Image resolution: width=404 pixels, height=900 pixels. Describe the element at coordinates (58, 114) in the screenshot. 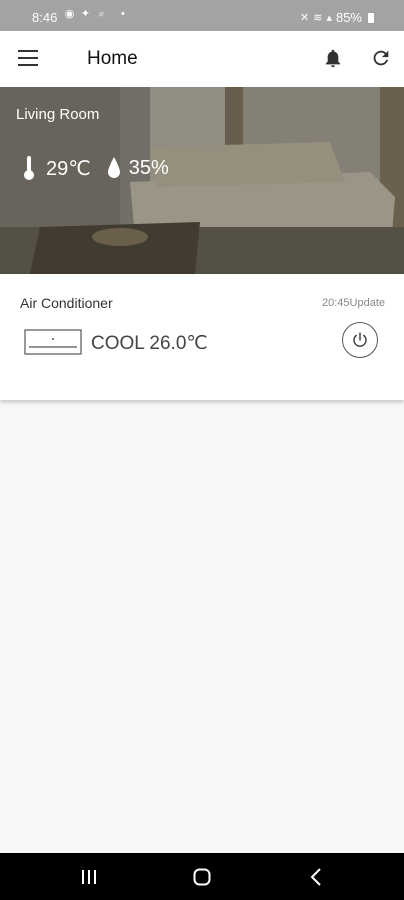

I see `room-name: Living Room` at that location.